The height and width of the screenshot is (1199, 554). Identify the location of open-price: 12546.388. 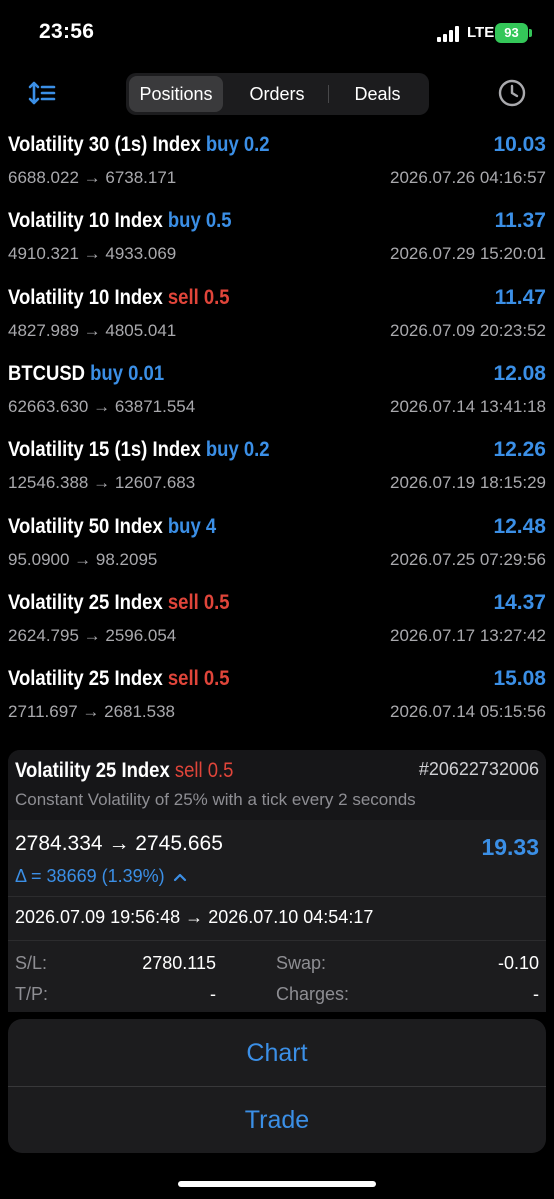
(48, 483).